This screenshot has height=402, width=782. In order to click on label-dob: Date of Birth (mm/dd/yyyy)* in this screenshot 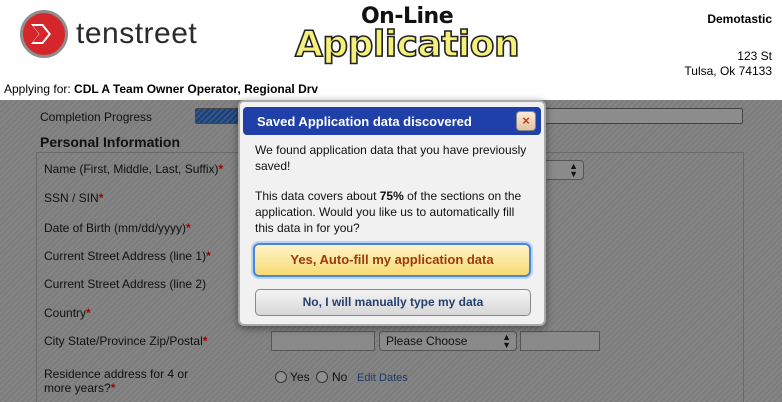, I will do `click(117, 228)`.